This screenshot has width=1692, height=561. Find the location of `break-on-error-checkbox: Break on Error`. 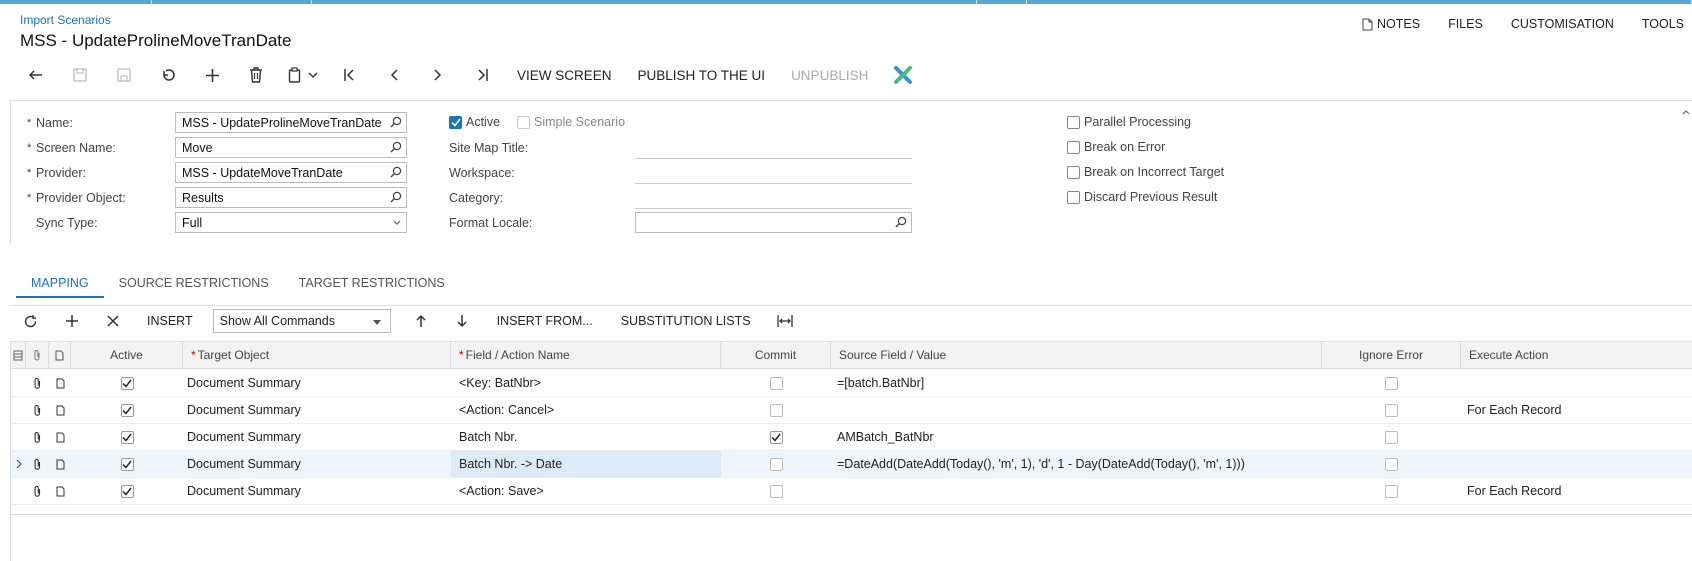

break-on-error-checkbox: Break on Error is located at coordinates (1116, 147).